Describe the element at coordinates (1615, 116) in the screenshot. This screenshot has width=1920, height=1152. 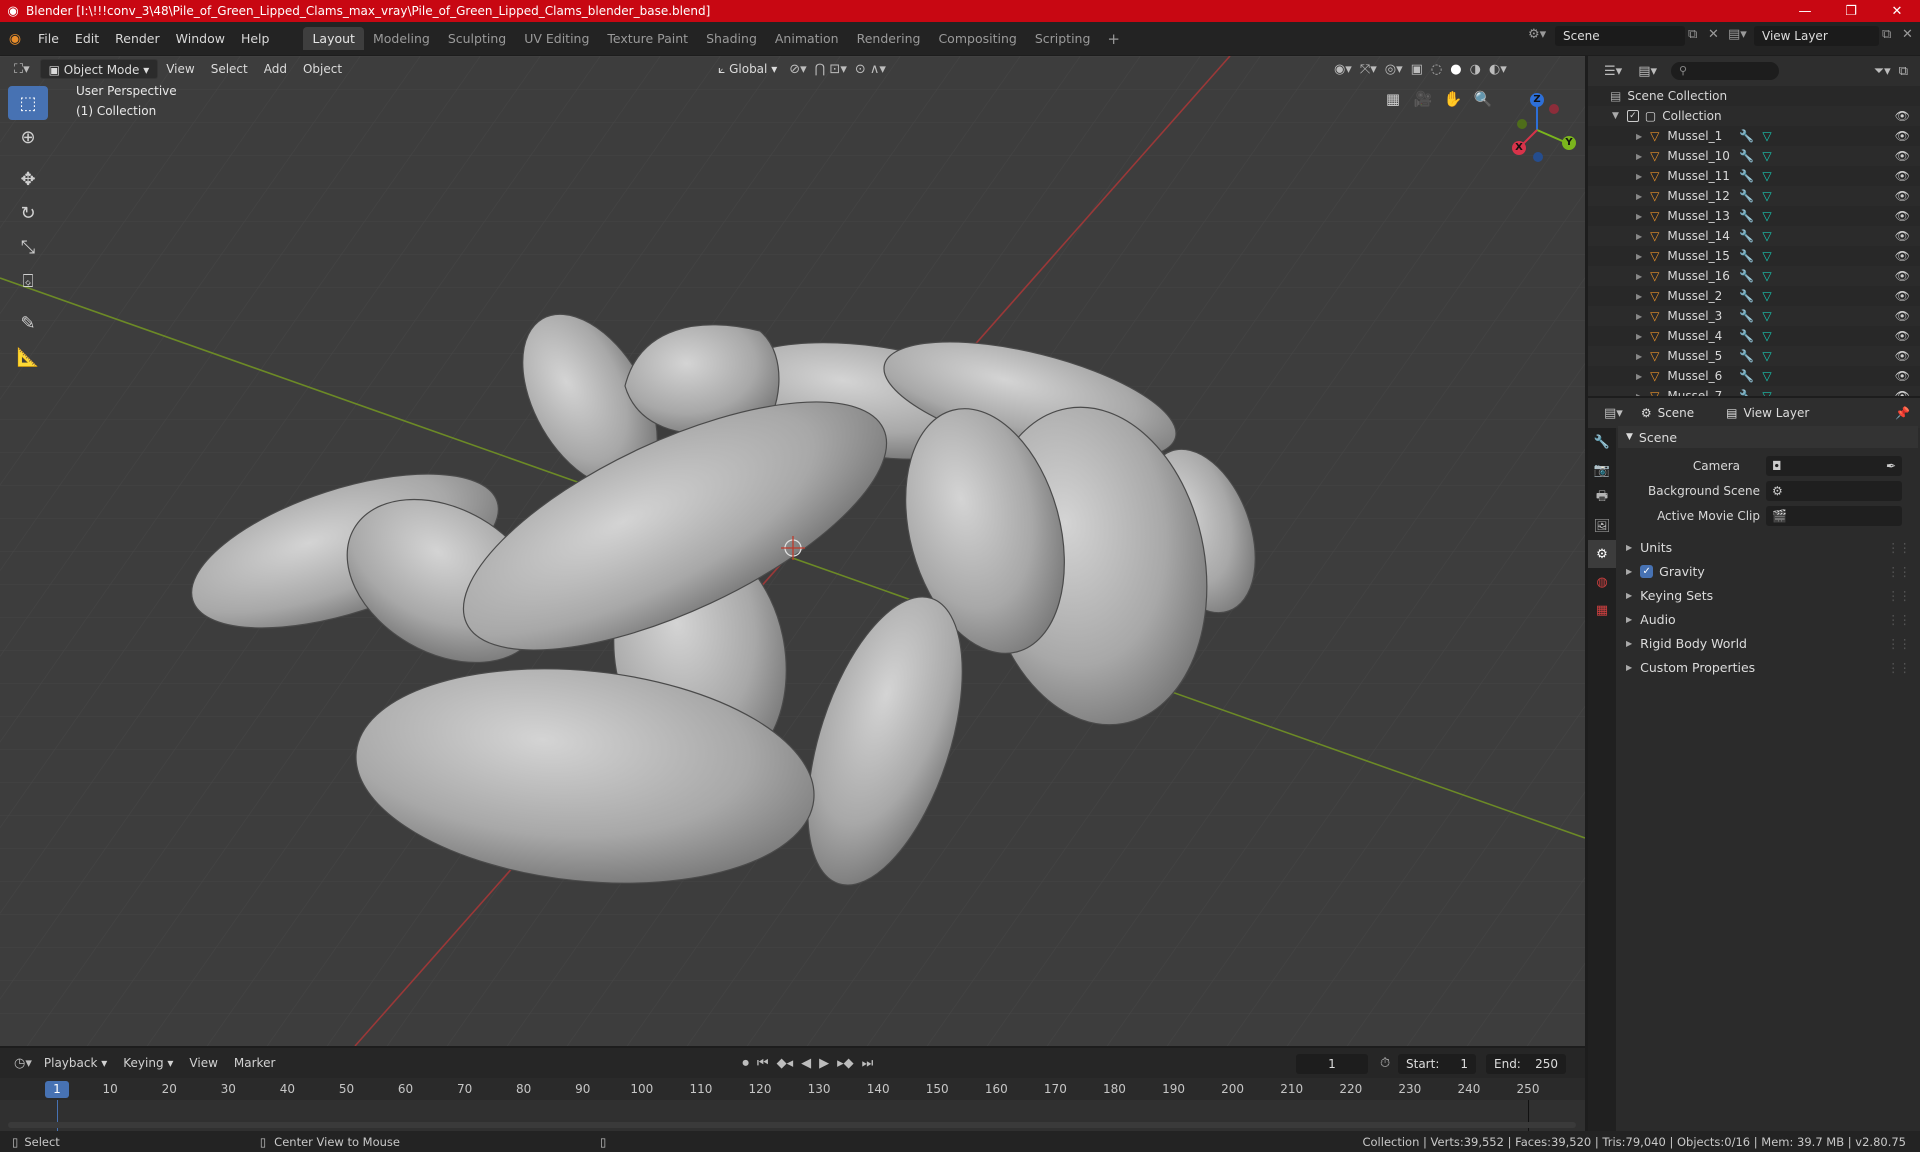
I see `expand-arrow-icon: ▼` at that location.